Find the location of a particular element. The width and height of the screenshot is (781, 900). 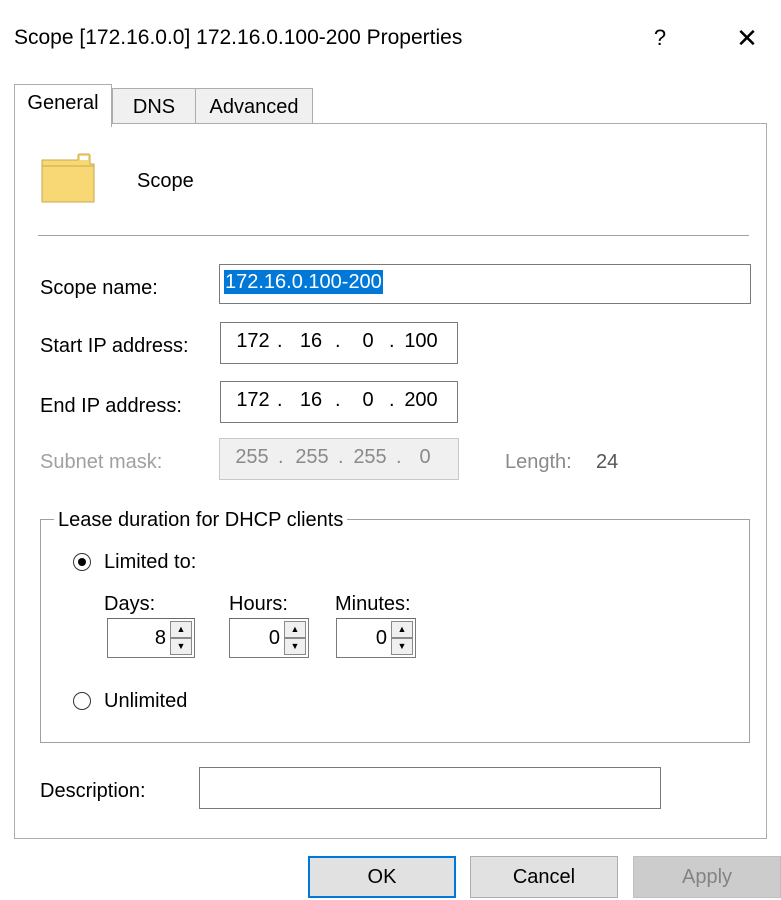

limited-radio is located at coordinates (82, 562).